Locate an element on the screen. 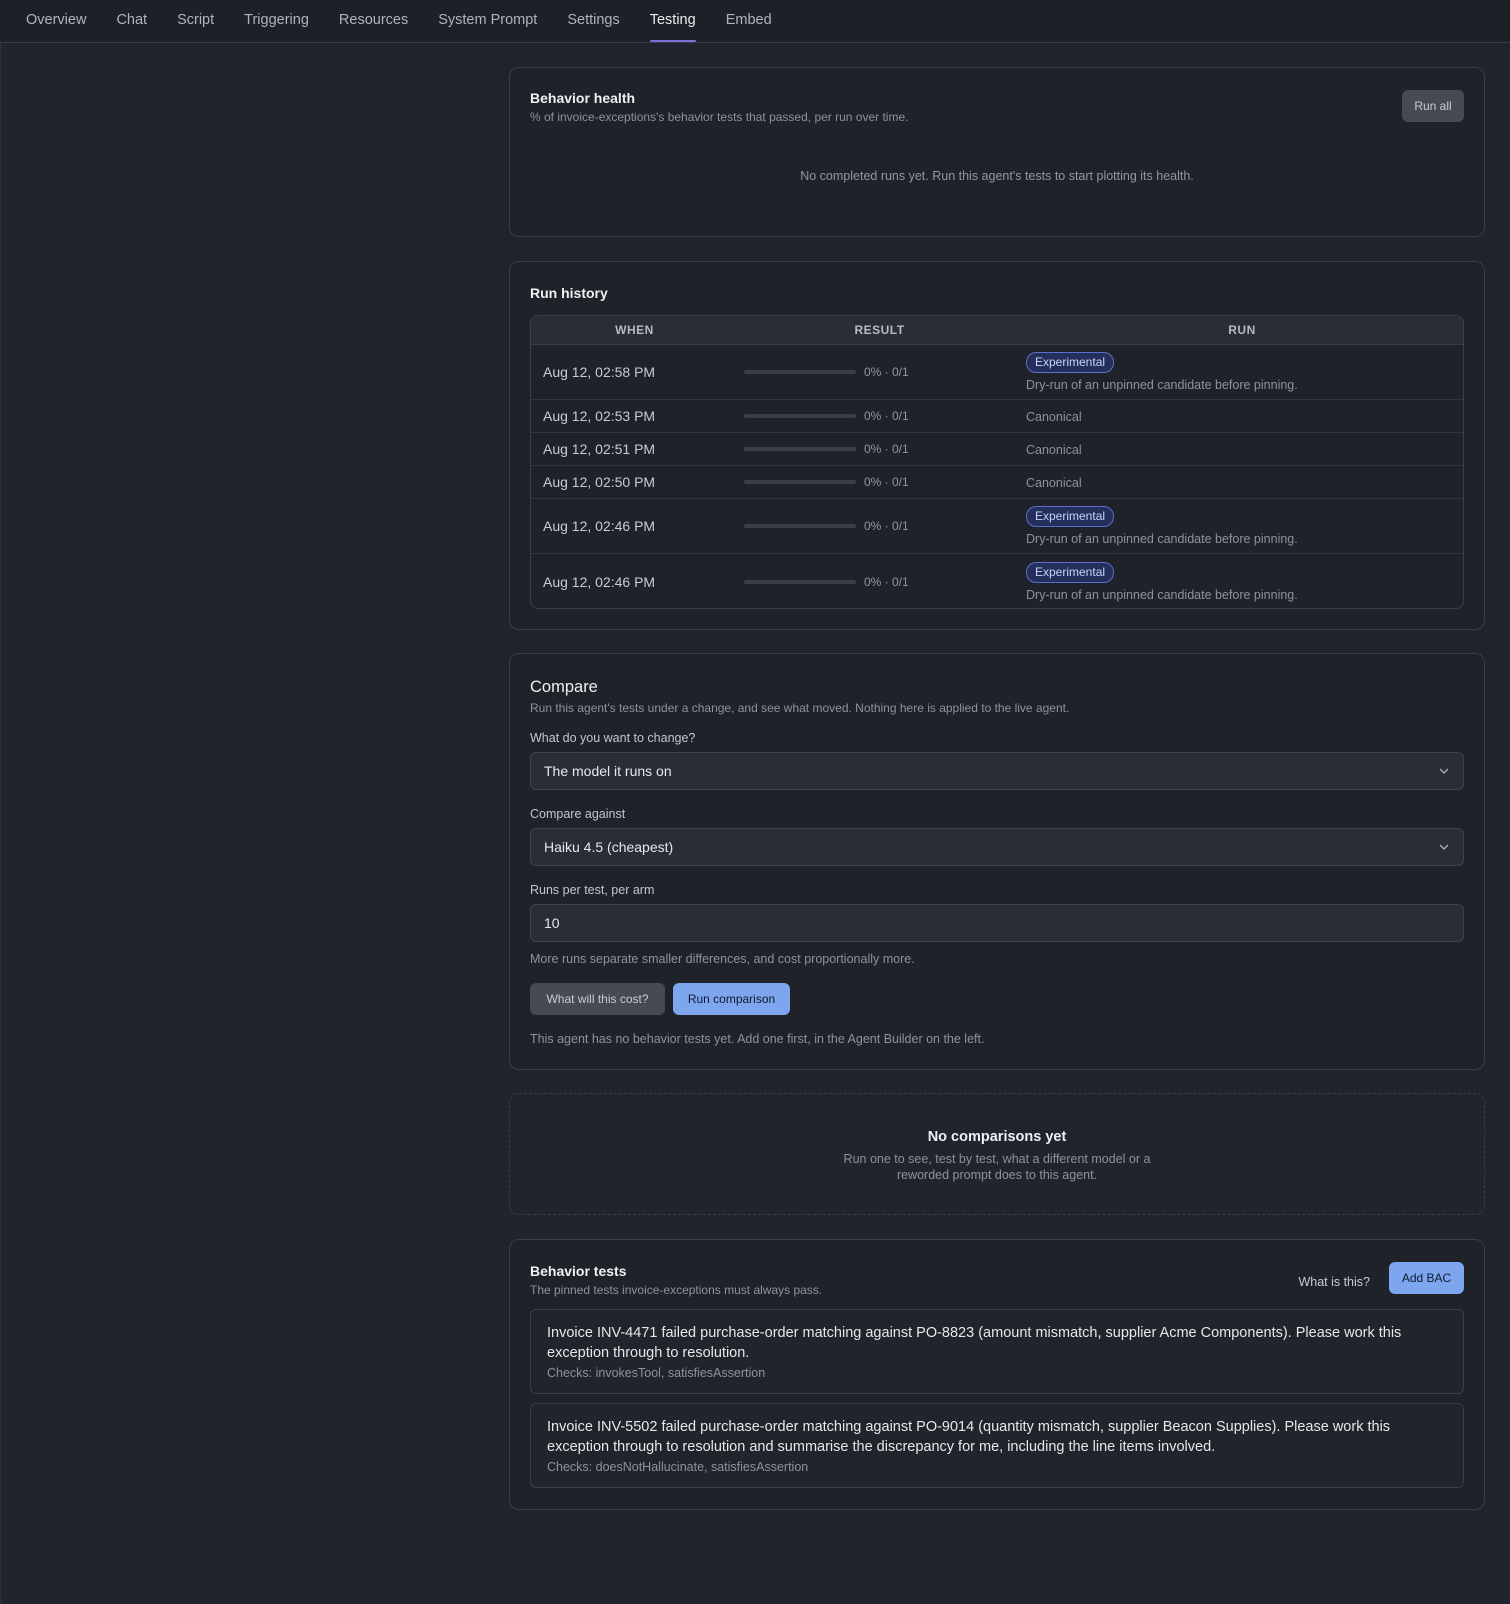 Image resolution: width=1510 pixels, height=1604 pixels. run-when: Aug 12, 02:58 PM is located at coordinates (599, 372).